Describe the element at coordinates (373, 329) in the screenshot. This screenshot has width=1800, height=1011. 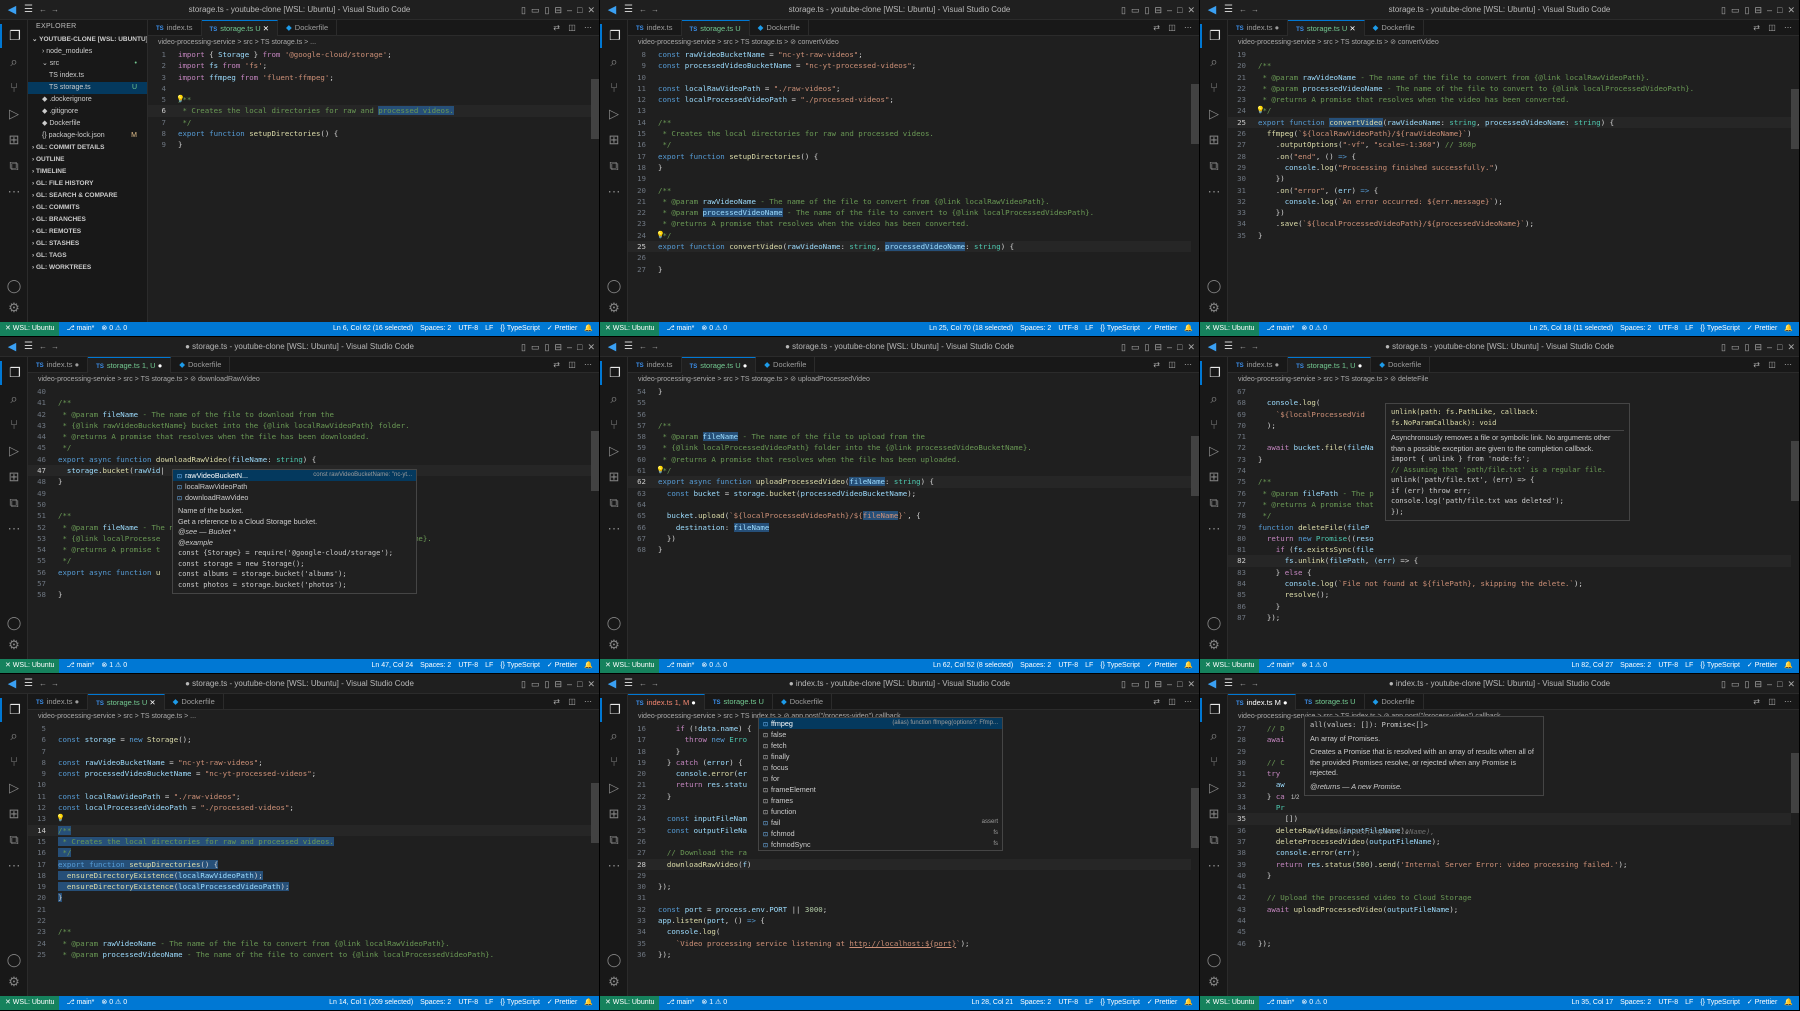
I see `cursor-position: Ln 6, Col 62 (16 selected)` at that location.